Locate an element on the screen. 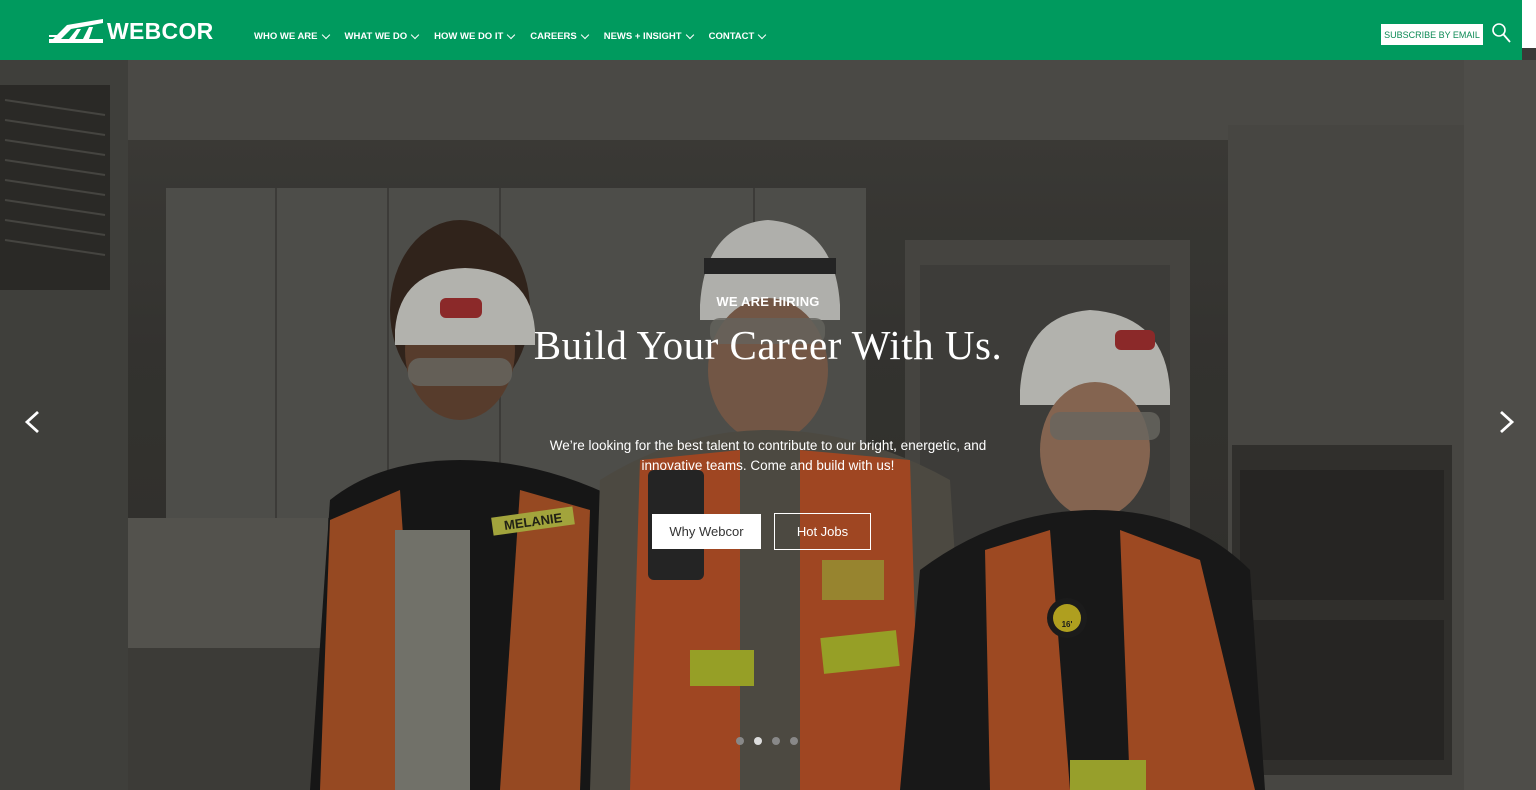 This screenshot has height=790, width=1536. webcor-logo: WEBCOR is located at coordinates (130, 31).